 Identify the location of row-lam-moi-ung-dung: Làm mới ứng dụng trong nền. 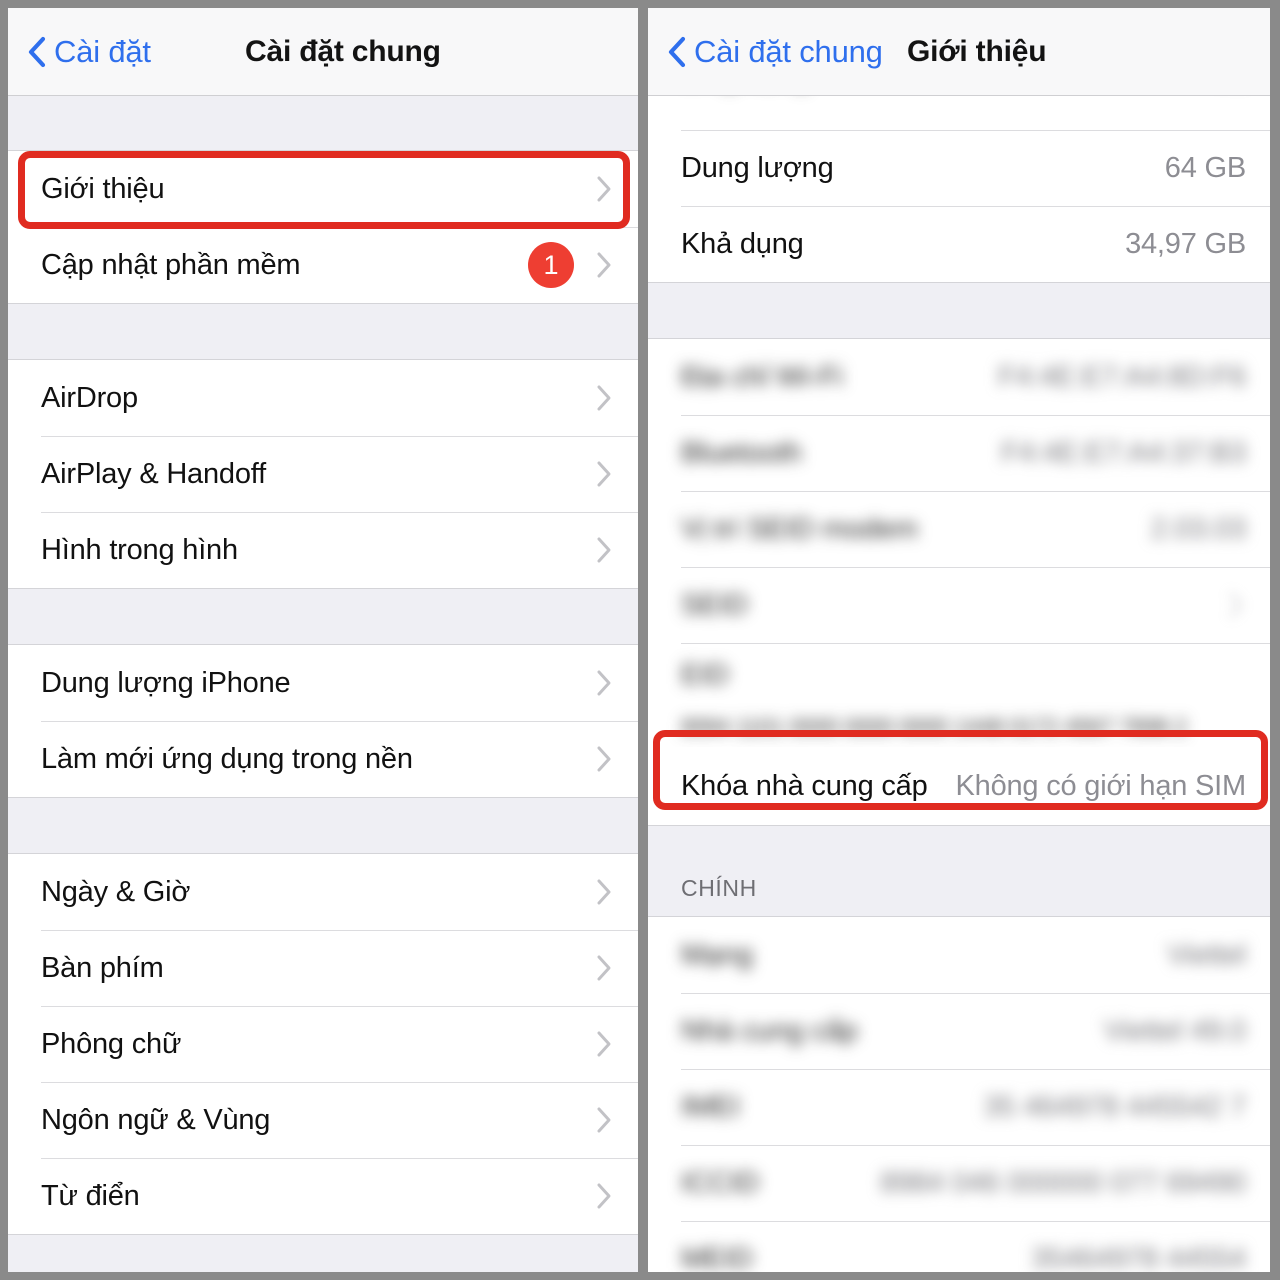
(323, 759).